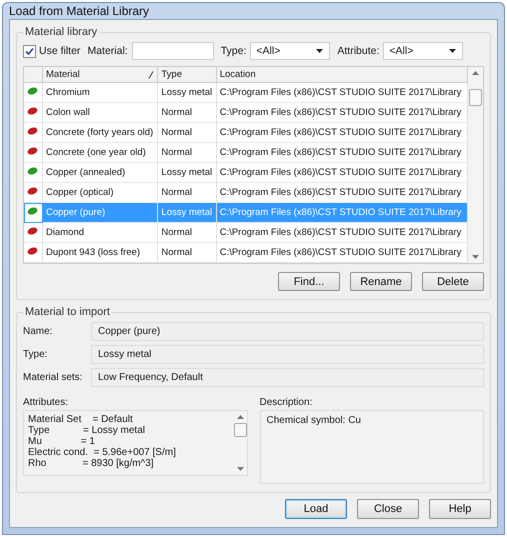  What do you see at coordinates (151, 74) in the screenshot?
I see `sort-icon` at bounding box center [151, 74].